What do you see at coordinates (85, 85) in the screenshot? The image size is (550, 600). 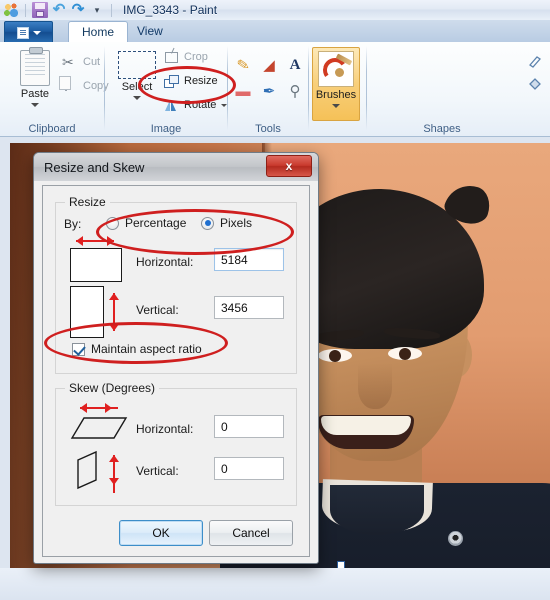 I see `copy-button: Copy` at bounding box center [85, 85].